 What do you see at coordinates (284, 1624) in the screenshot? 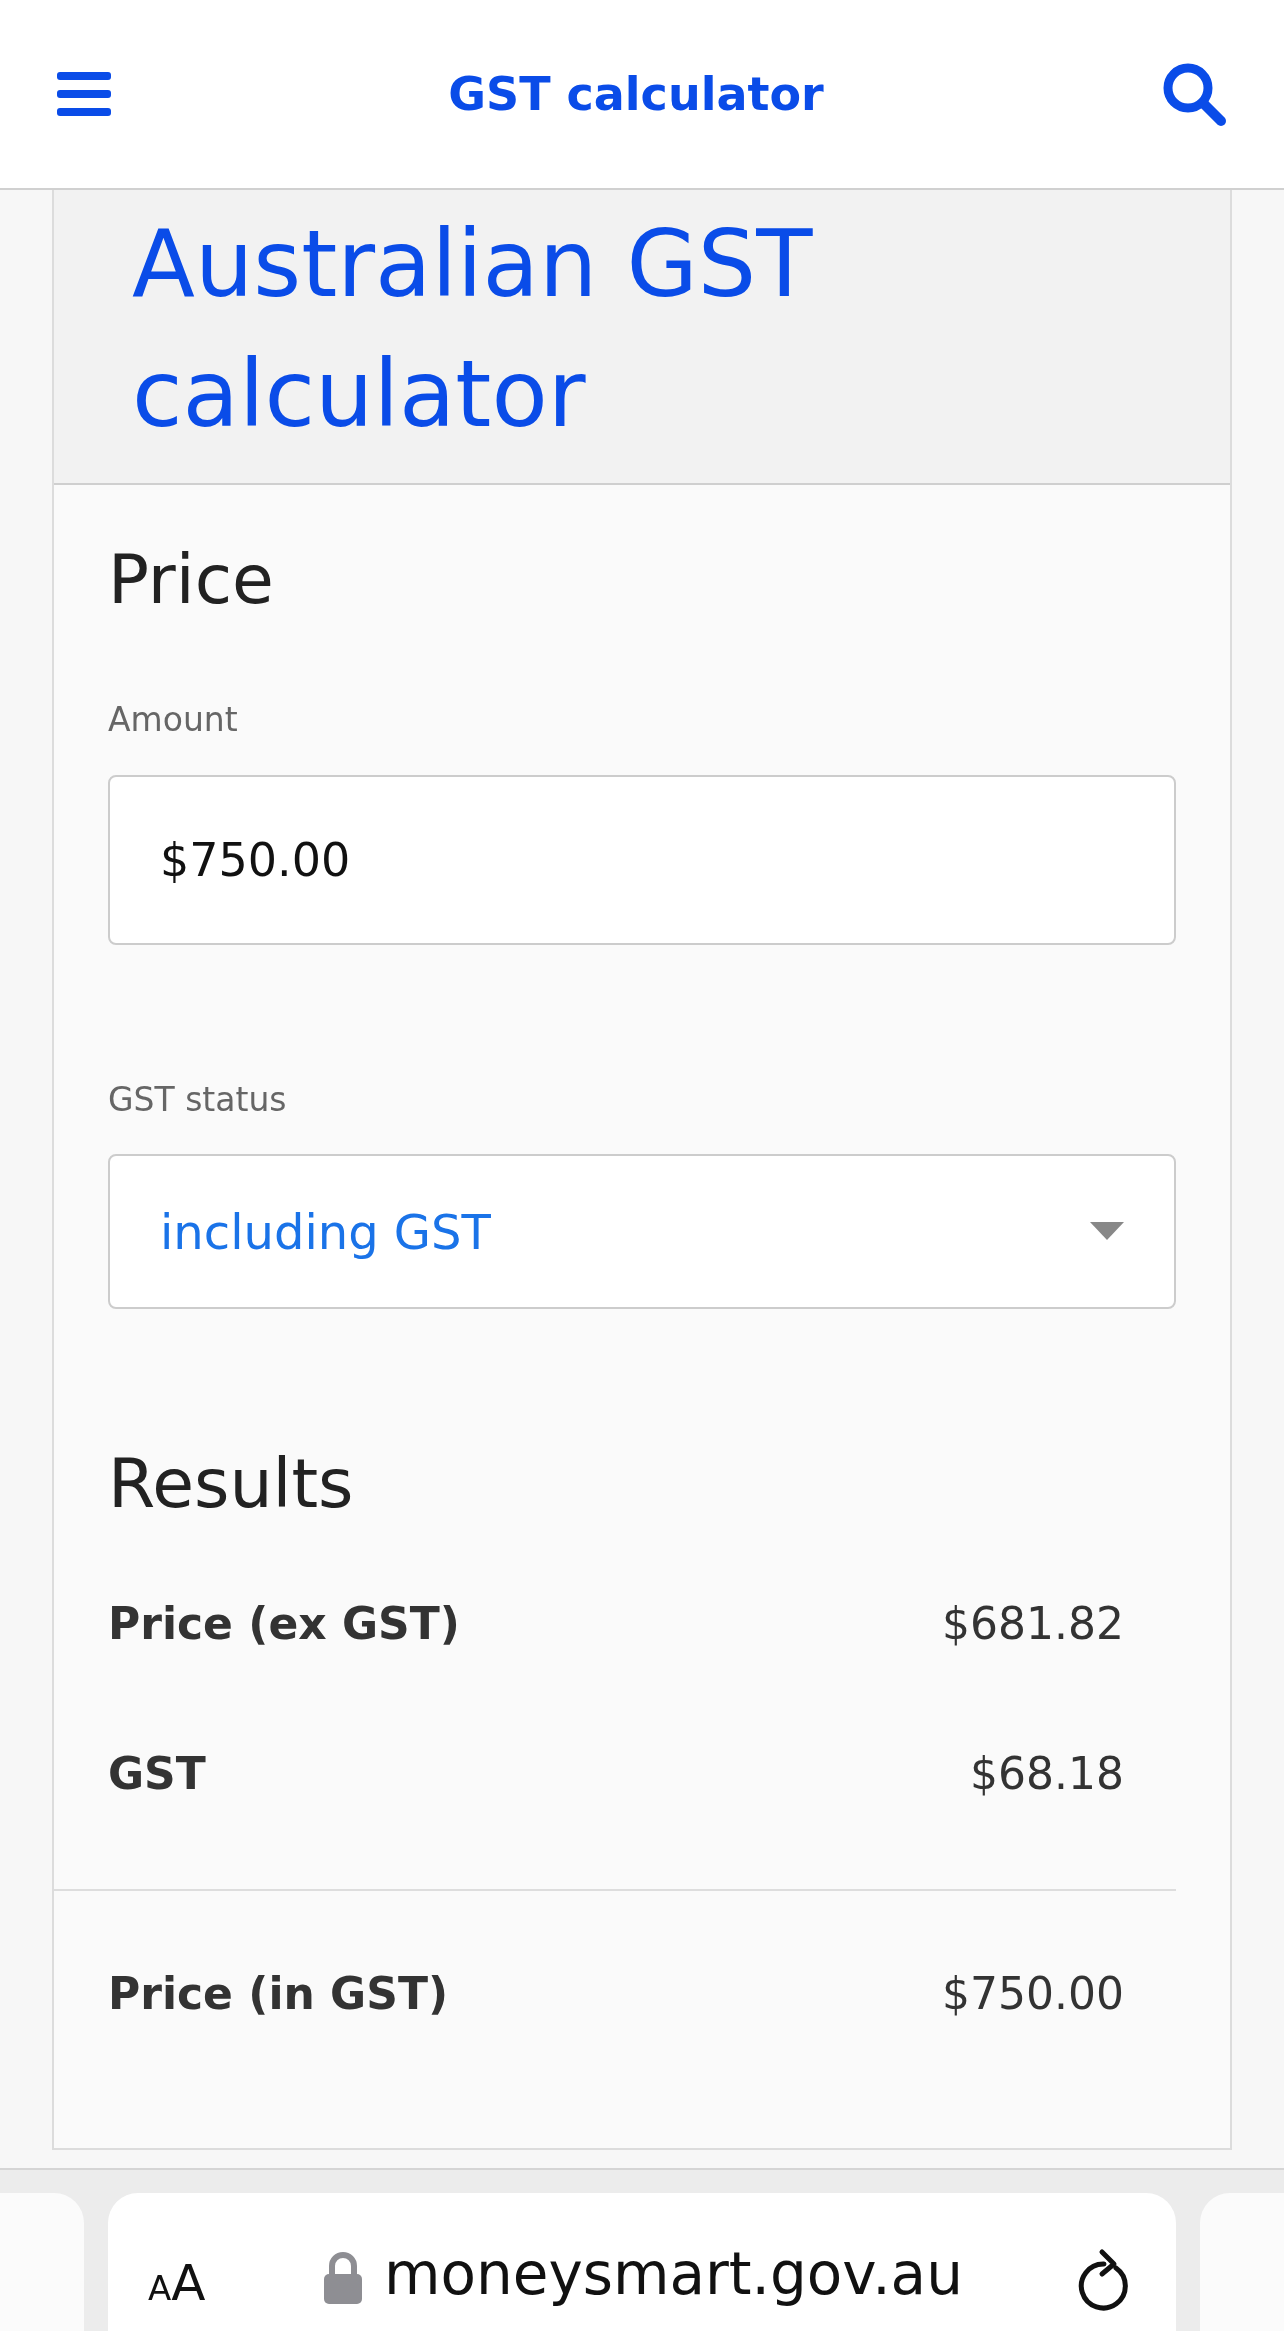
I see `result-label: Price (ex GST)` at bounding box center [284, 1624].